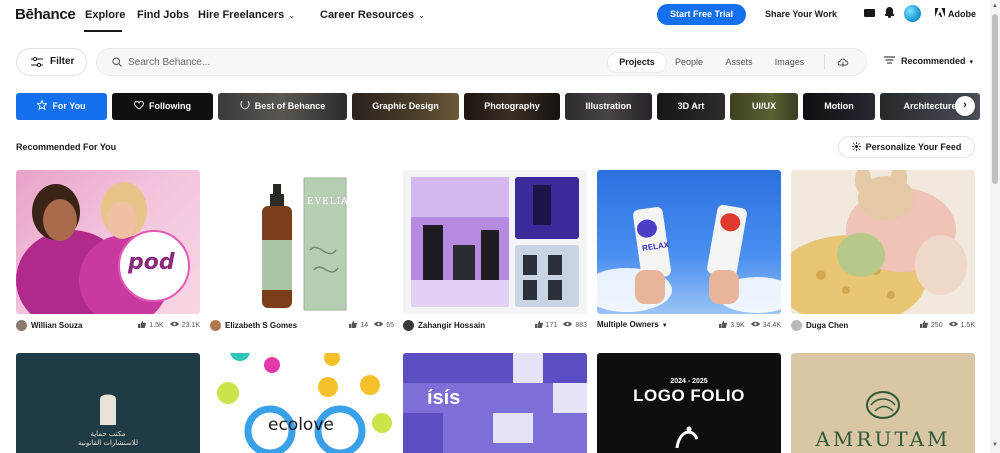 The width and height of the screenshot is (1000, 453). What do you see at coordinates (995, 226) in the screenshot?
I see `page-scrollbar: ▲ ▼` at bounding box center [995, 226].